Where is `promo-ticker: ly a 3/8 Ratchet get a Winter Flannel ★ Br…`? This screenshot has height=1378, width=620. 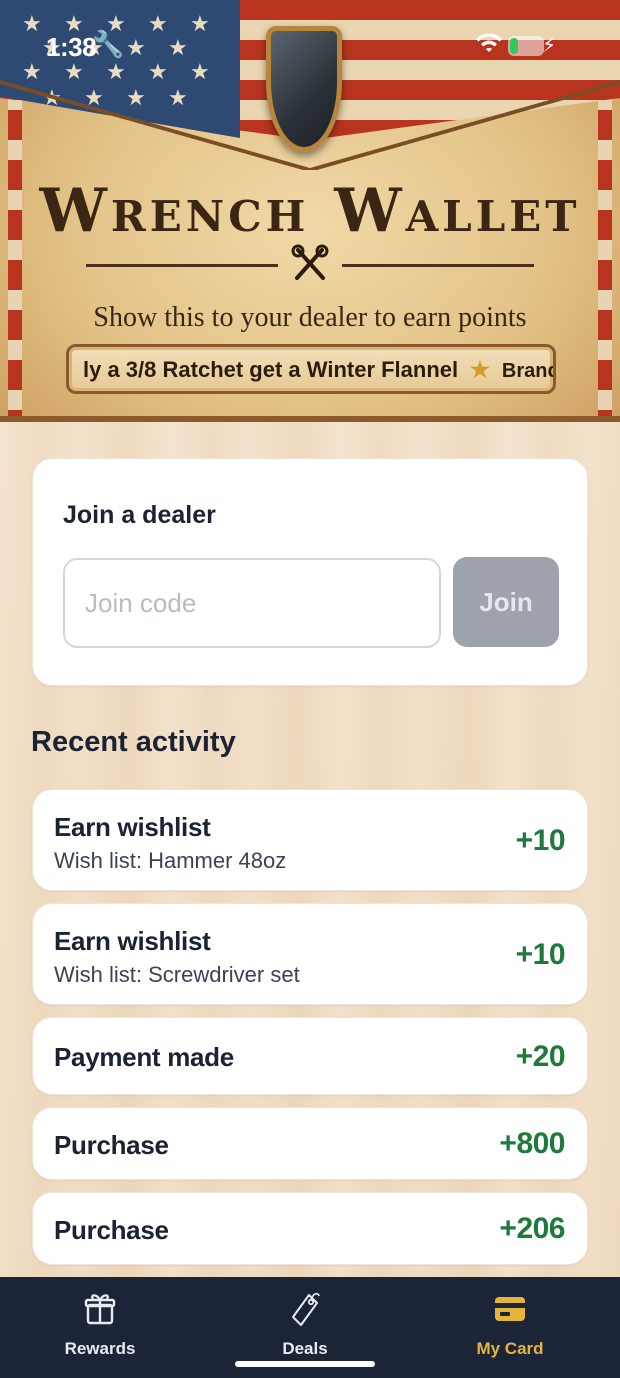
promo-ticker: ly a 3/8 Ratchet get a Winter Flannel ★ Br… is located at coordinates (311, 369).